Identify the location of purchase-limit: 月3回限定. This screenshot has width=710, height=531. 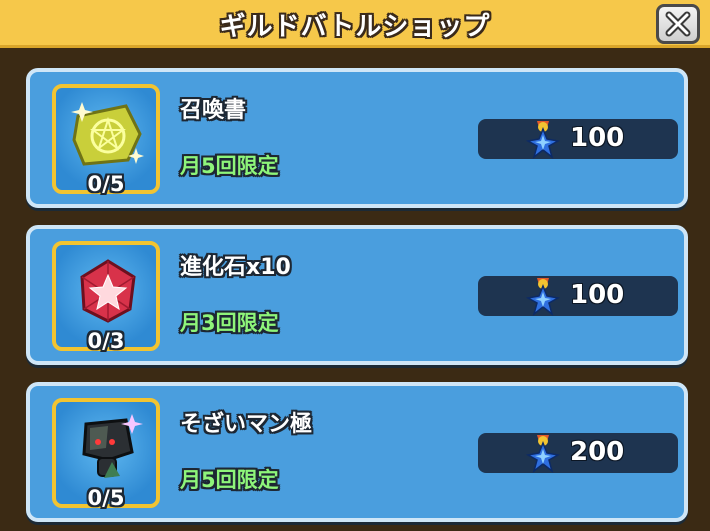
(229, 323).